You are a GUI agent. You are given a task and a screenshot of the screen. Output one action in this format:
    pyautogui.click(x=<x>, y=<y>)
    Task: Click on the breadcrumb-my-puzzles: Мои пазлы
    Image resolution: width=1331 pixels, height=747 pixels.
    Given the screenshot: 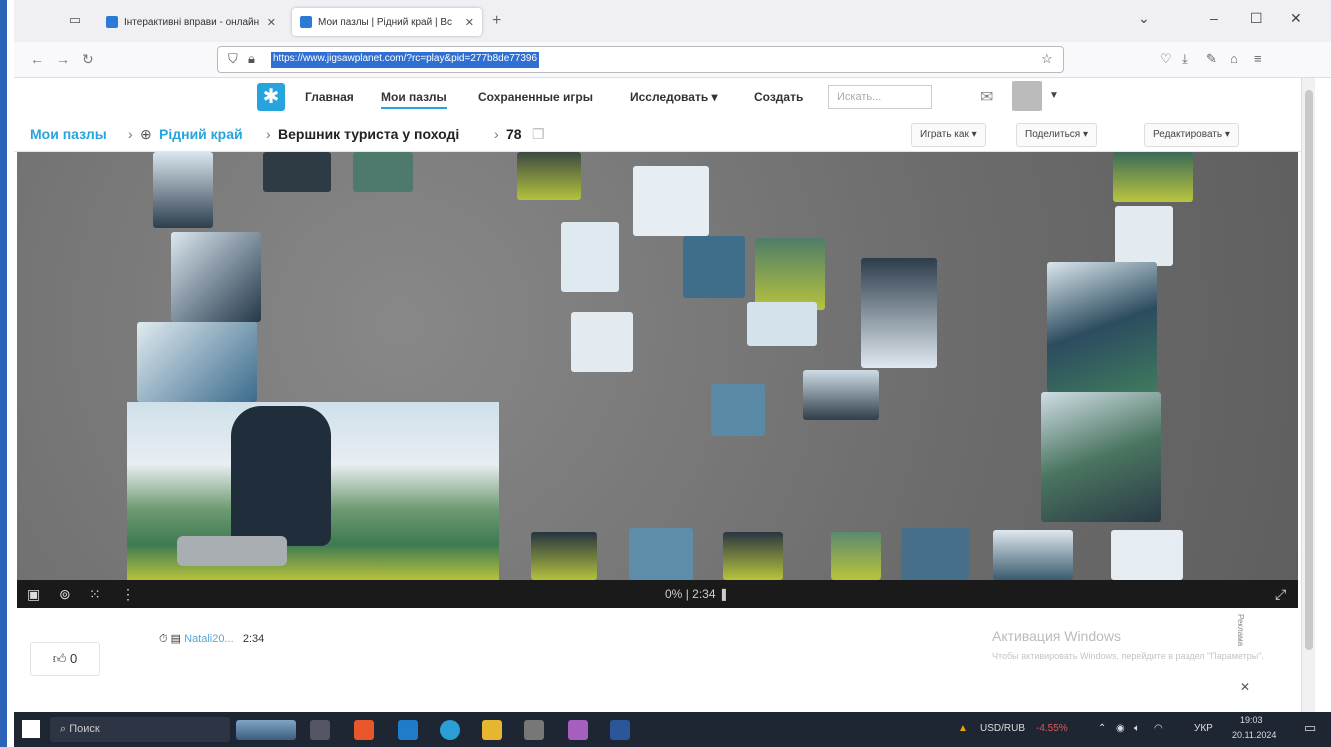 What is the action you would take?
    pyautogui.click(x=68, y=134)
    